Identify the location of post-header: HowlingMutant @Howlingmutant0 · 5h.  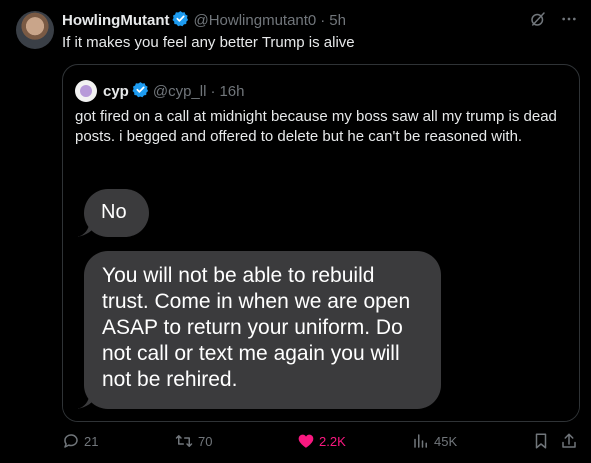
(204, 20).